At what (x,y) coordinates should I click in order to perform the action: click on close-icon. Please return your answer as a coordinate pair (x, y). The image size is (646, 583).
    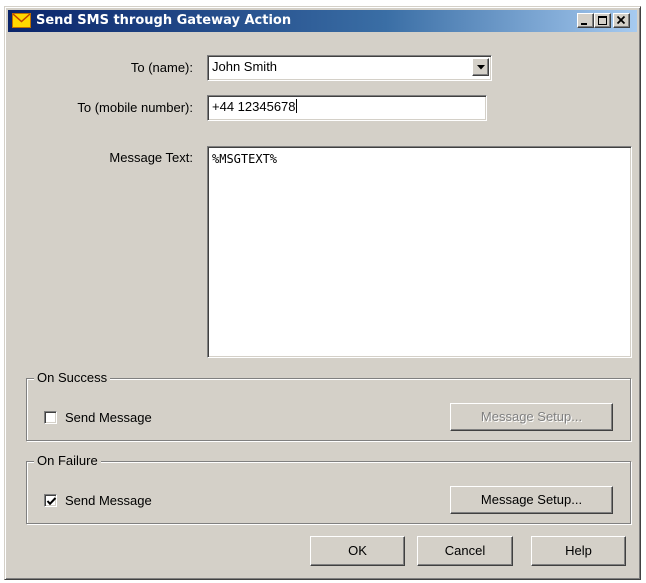
    Looking at the image, I should click on (621, 20).